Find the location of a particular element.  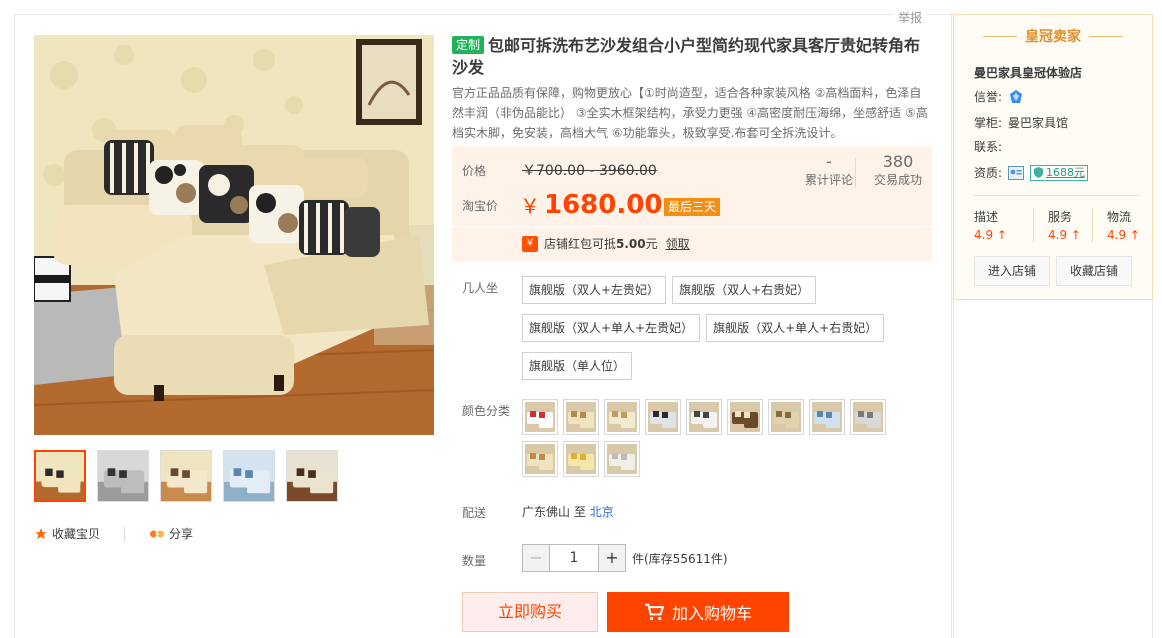

seat-option: 旗舰版（双人+单人+左贵妃） is located at coordinates (611, 328).